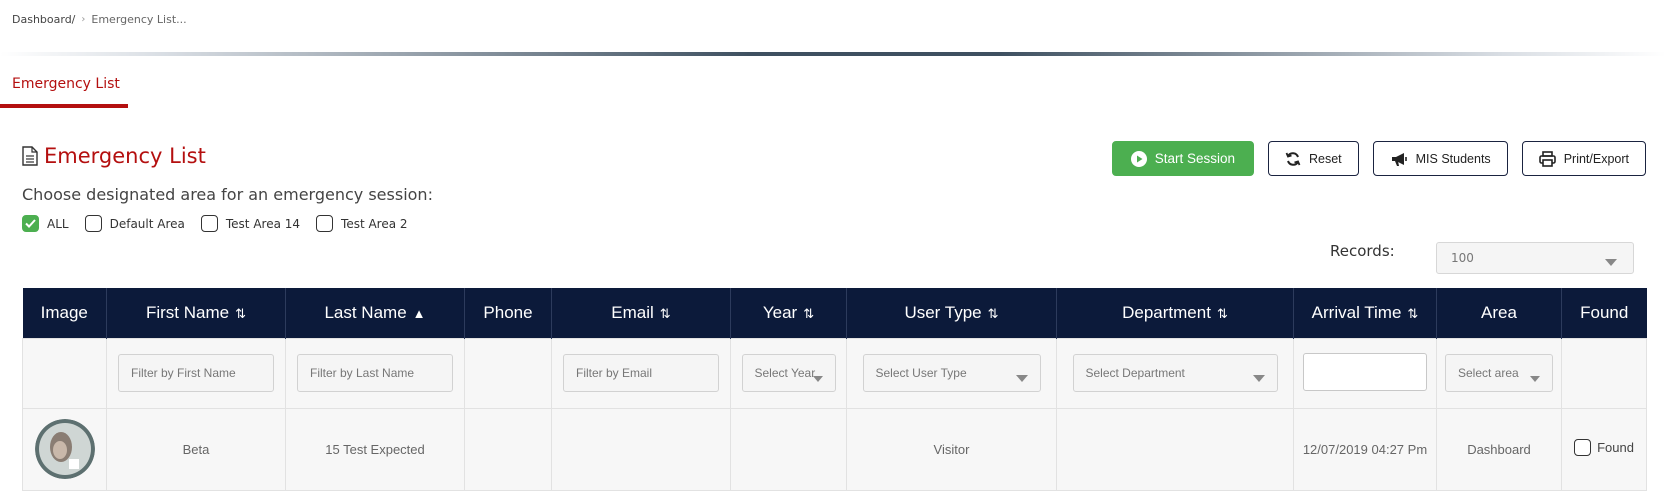  What do you see at coordinates (1135, 373) in the screenshot?
I see `department-filter-placeholder: Select Department` at bounding box center [1135, 373].